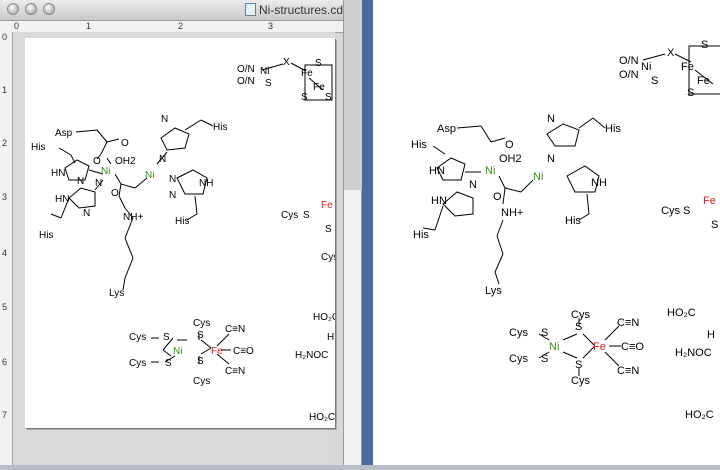  I want to click on document-icon, so click(250, 9).